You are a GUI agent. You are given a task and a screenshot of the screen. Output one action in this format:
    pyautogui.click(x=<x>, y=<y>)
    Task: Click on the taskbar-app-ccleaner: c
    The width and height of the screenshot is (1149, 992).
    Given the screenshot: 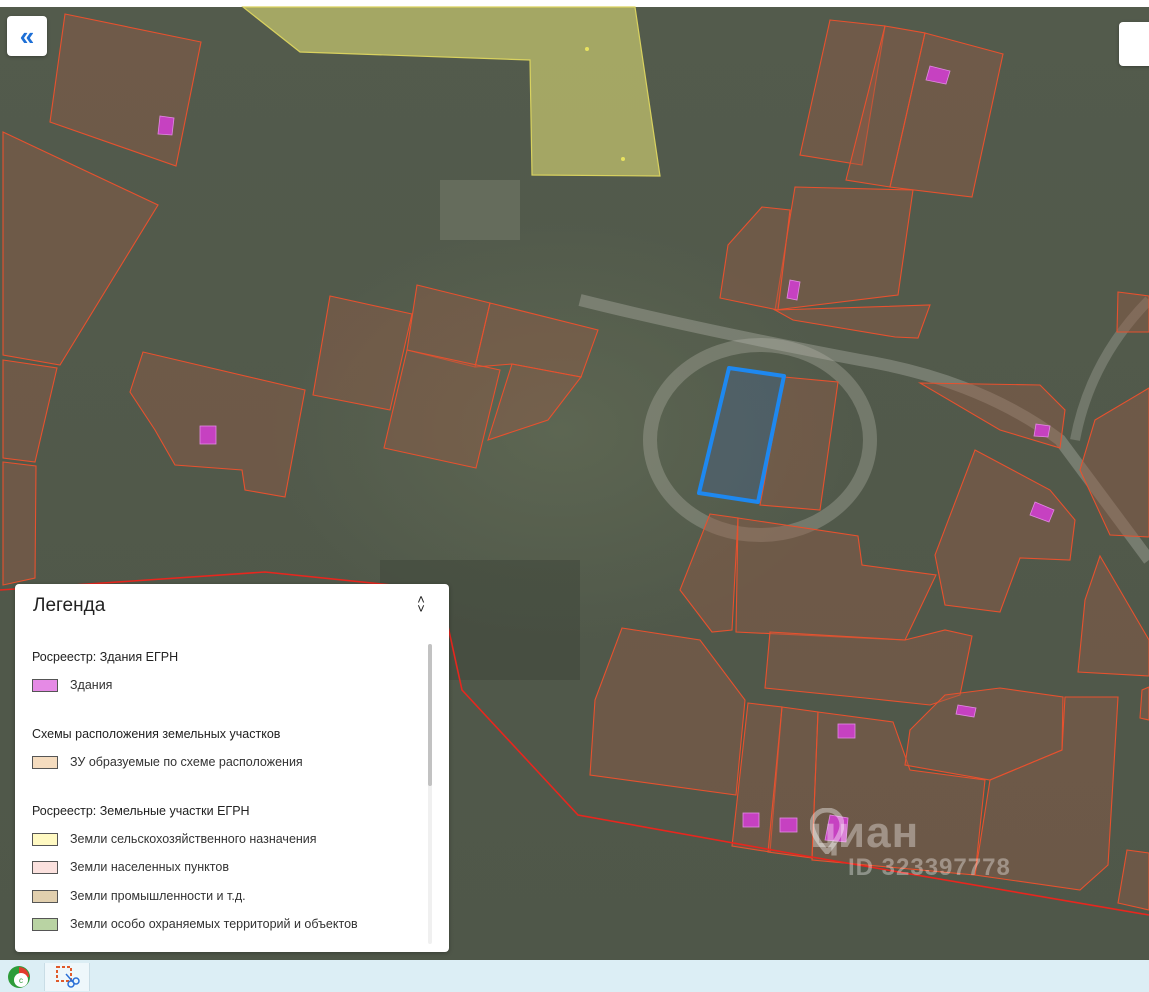 What is the action you would take?
    pyautogui.click(x=19, y=977)
    